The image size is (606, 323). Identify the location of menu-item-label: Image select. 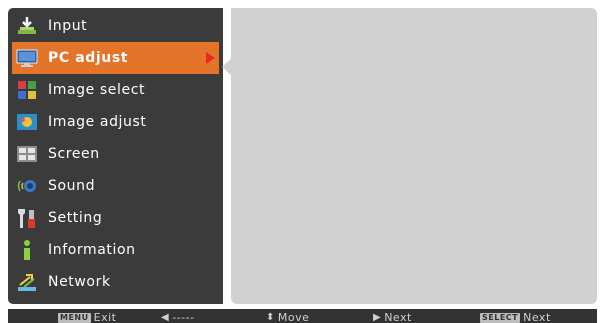
(97, 90).